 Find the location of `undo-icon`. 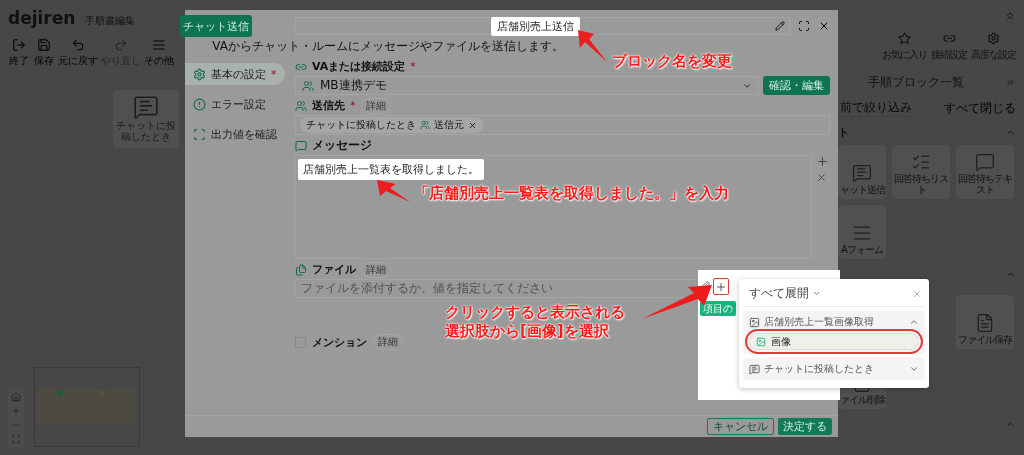

undo-icon is located at coordinates (78, 45).